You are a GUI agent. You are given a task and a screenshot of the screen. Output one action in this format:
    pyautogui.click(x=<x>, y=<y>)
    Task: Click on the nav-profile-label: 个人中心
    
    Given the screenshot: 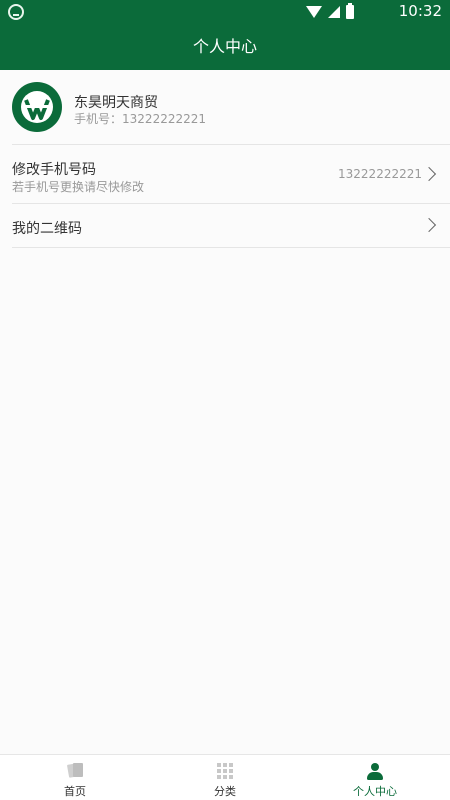 What is the action you would take?
    pyautogui.click(x=375, y=791)
    